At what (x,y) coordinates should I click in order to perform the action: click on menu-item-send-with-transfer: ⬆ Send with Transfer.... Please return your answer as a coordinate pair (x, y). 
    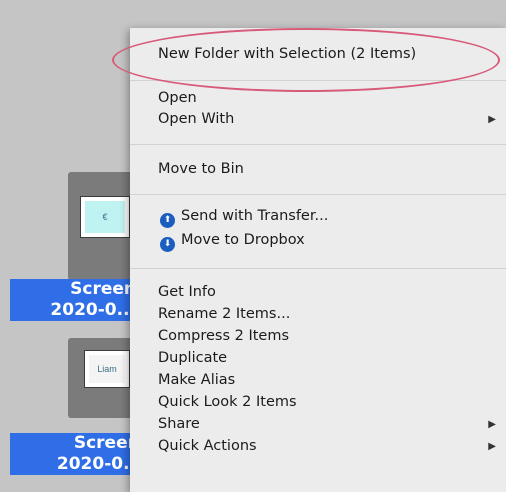
    Looking at the image, I should click on (244, 217).